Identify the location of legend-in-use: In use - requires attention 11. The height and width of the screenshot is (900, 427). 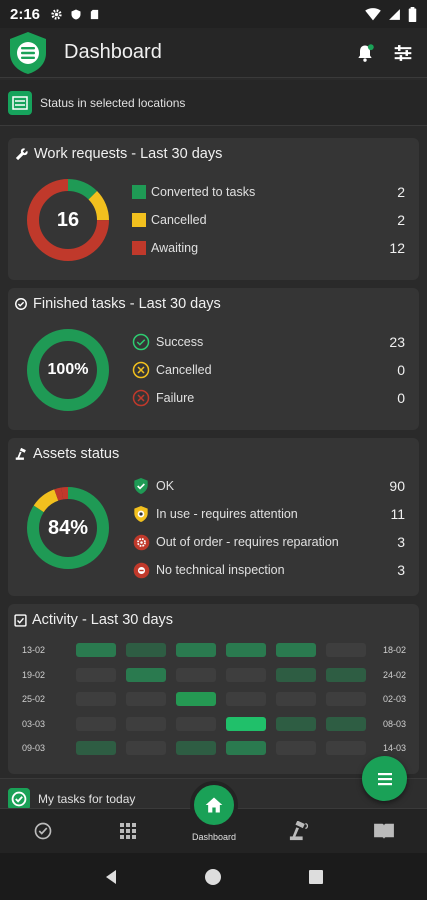
(268, 514).